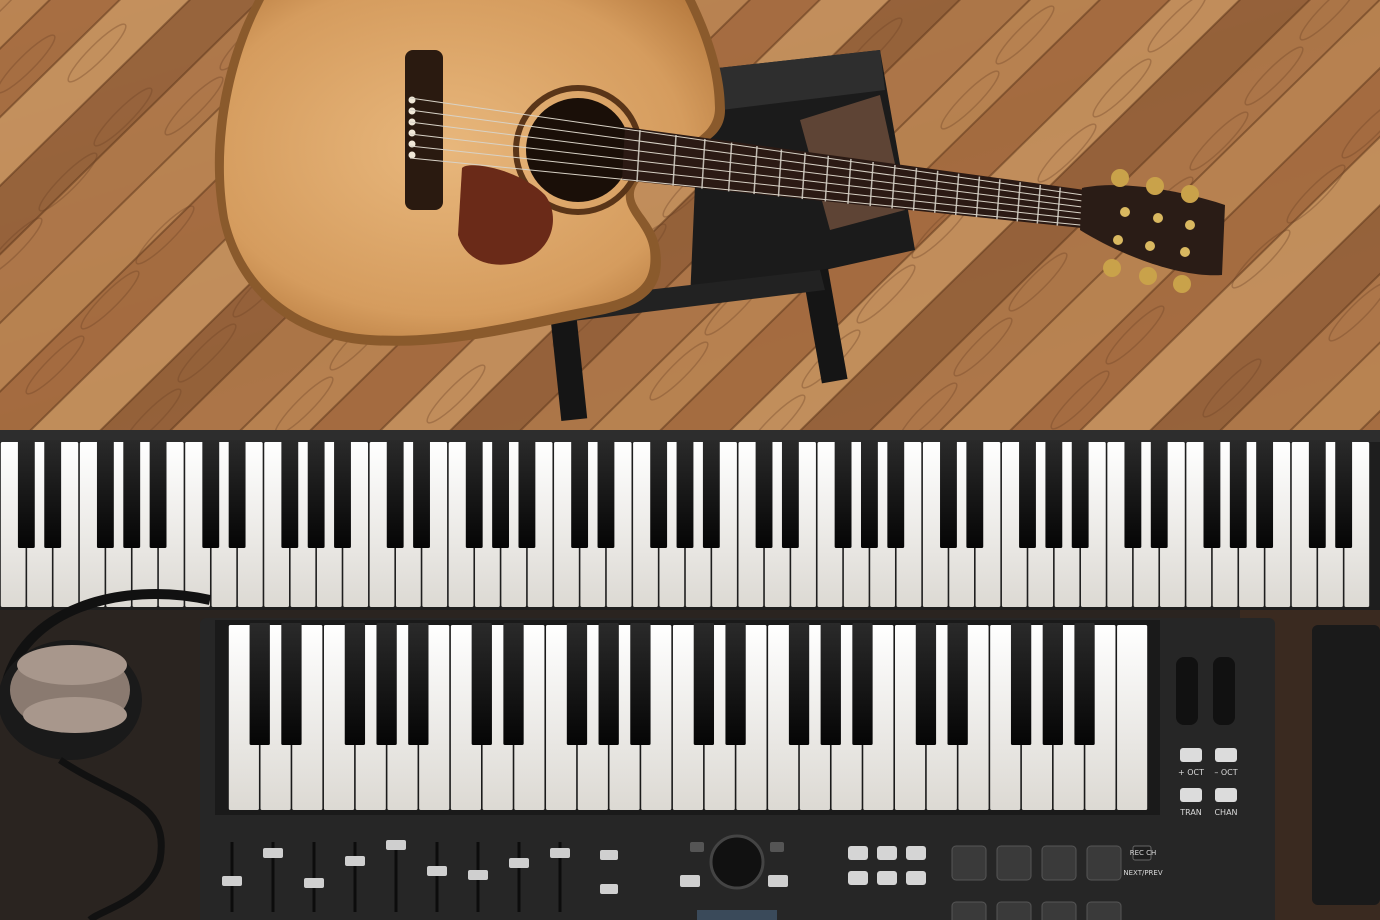 Image resolution: width=1380 pixels, height=920 pixels. Describe the element at coordinates (690, 881) in the screenshot. I see `nav-left-button` at that location.